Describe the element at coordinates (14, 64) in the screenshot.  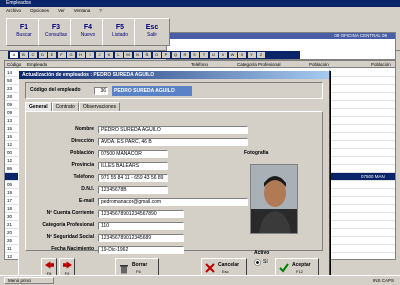
I see `col-code-header: Código` at that location.